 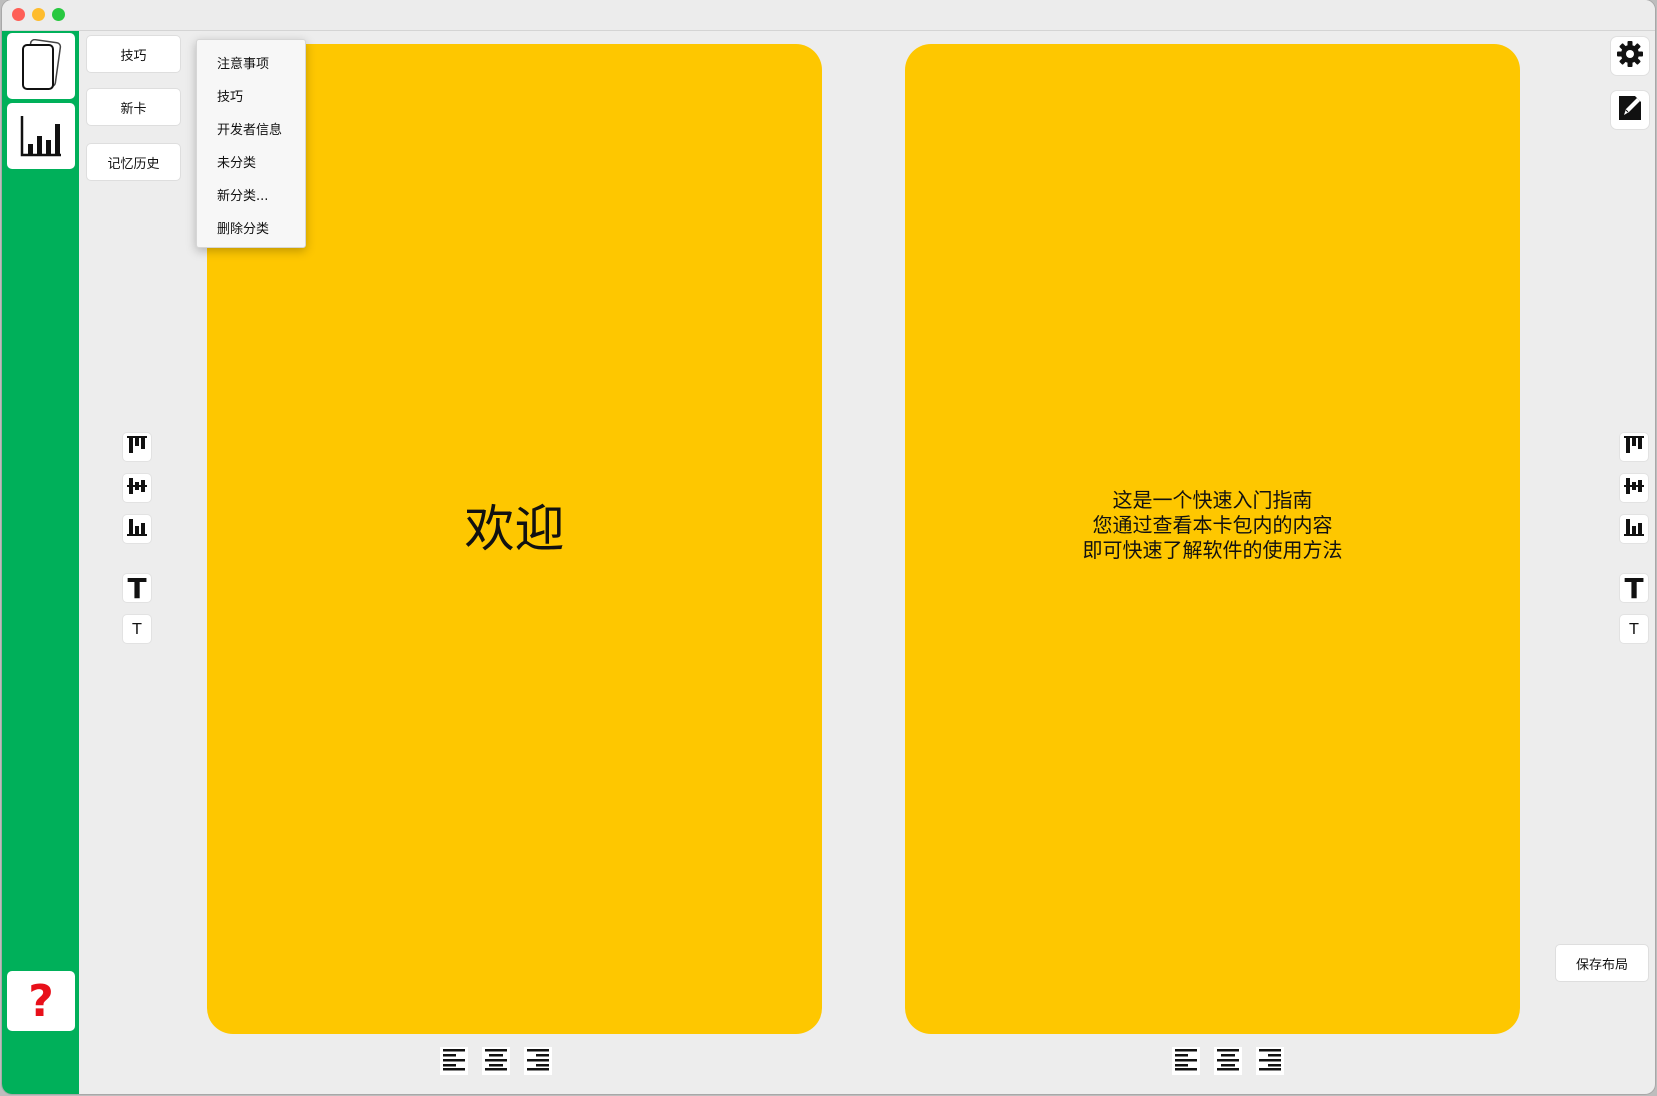 I want to click on help-icon: ?, so click(x=41, y=1001).